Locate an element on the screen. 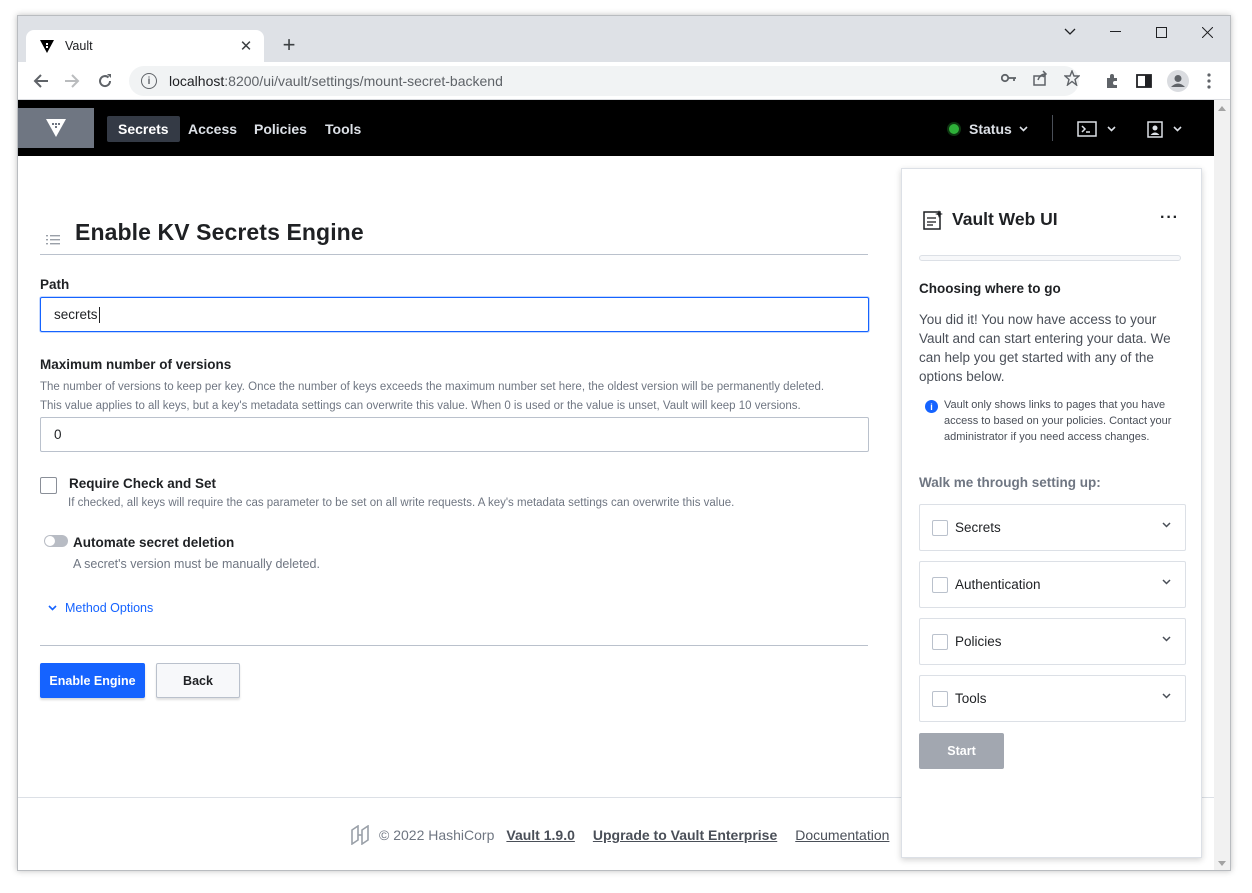 The image size is (1252, 893). extensions-icon is located at coordinates (1112, 81).